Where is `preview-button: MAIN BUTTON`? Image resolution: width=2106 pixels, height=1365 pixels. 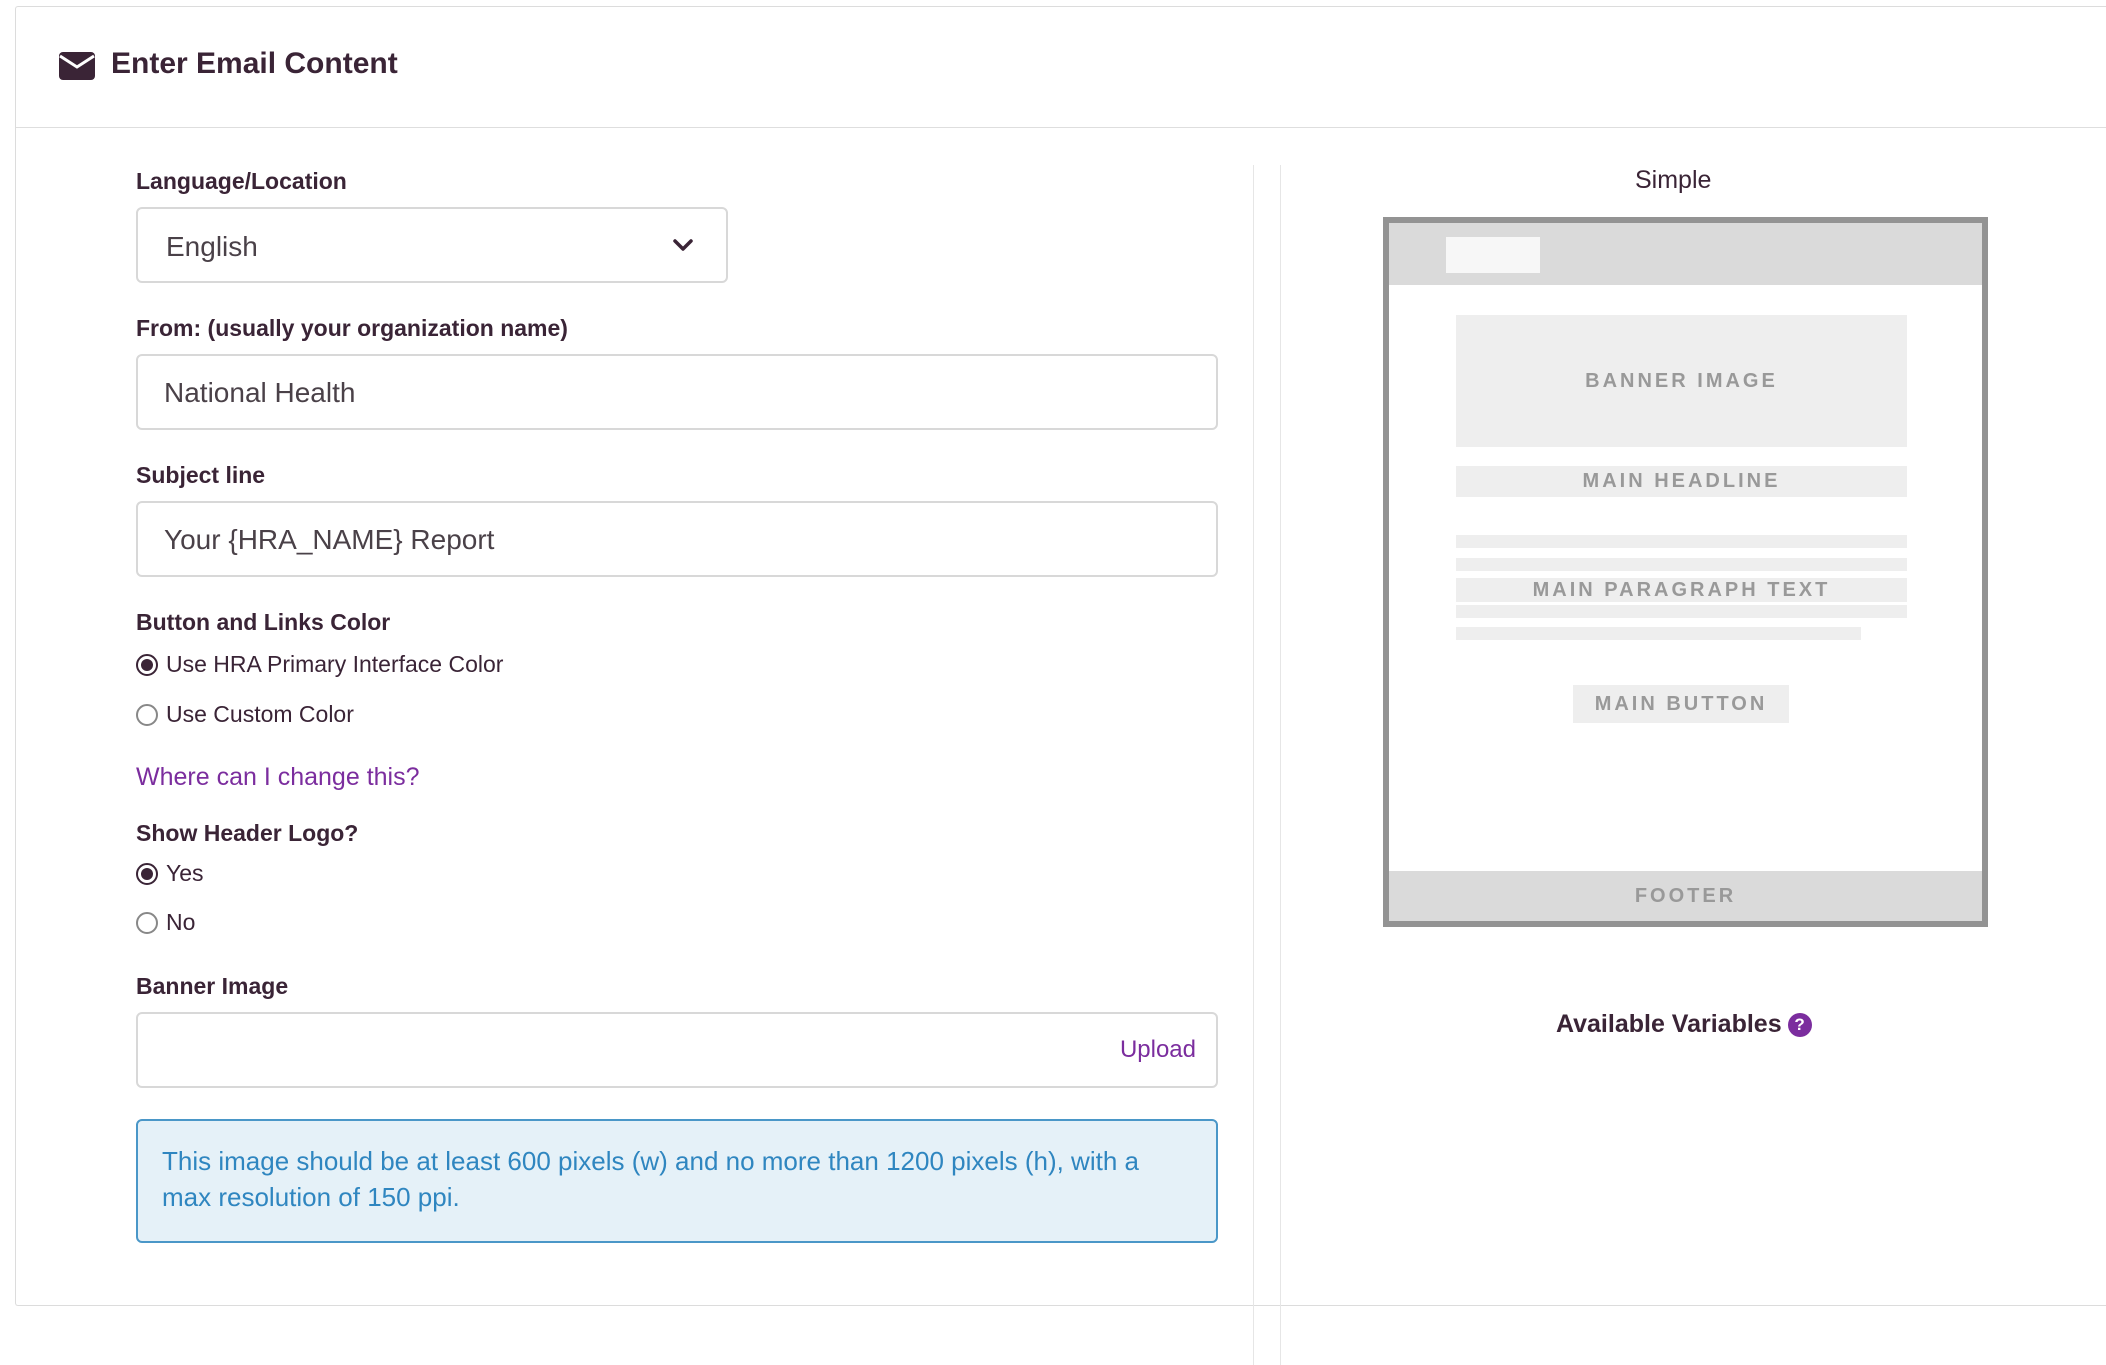
preview-button: MAIN BUTTON is located at coordinates (1681, 704).